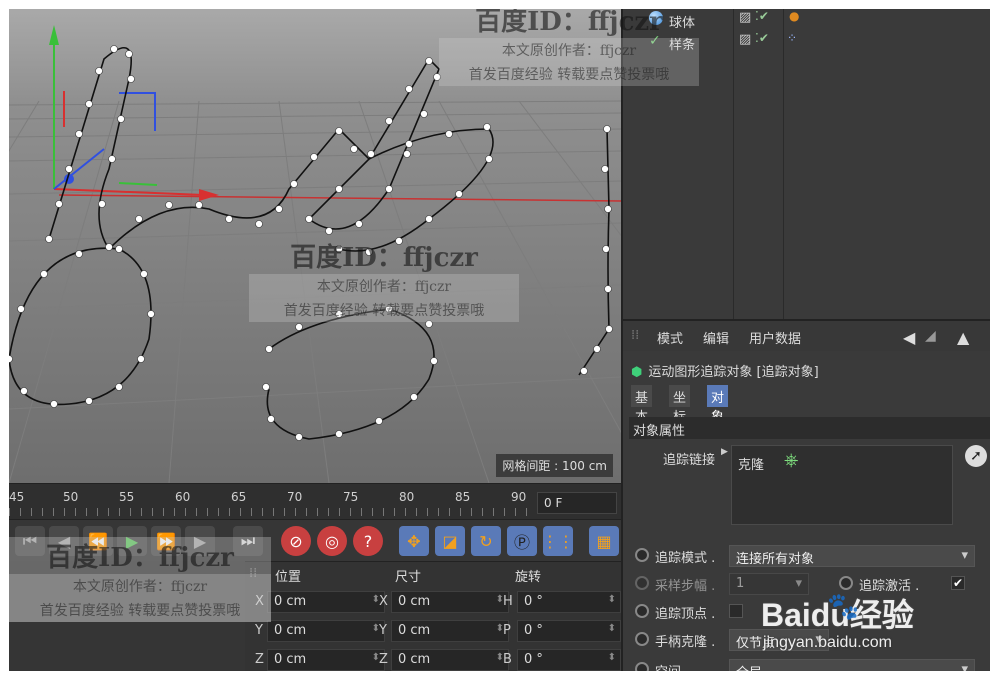 This screenshot has width=1000, height=679. What do you see at coordinates (852, 556) in the screenshot?
I see `trace-mode-dropdown: 连接所有对象` at bounding box center [852, 556].